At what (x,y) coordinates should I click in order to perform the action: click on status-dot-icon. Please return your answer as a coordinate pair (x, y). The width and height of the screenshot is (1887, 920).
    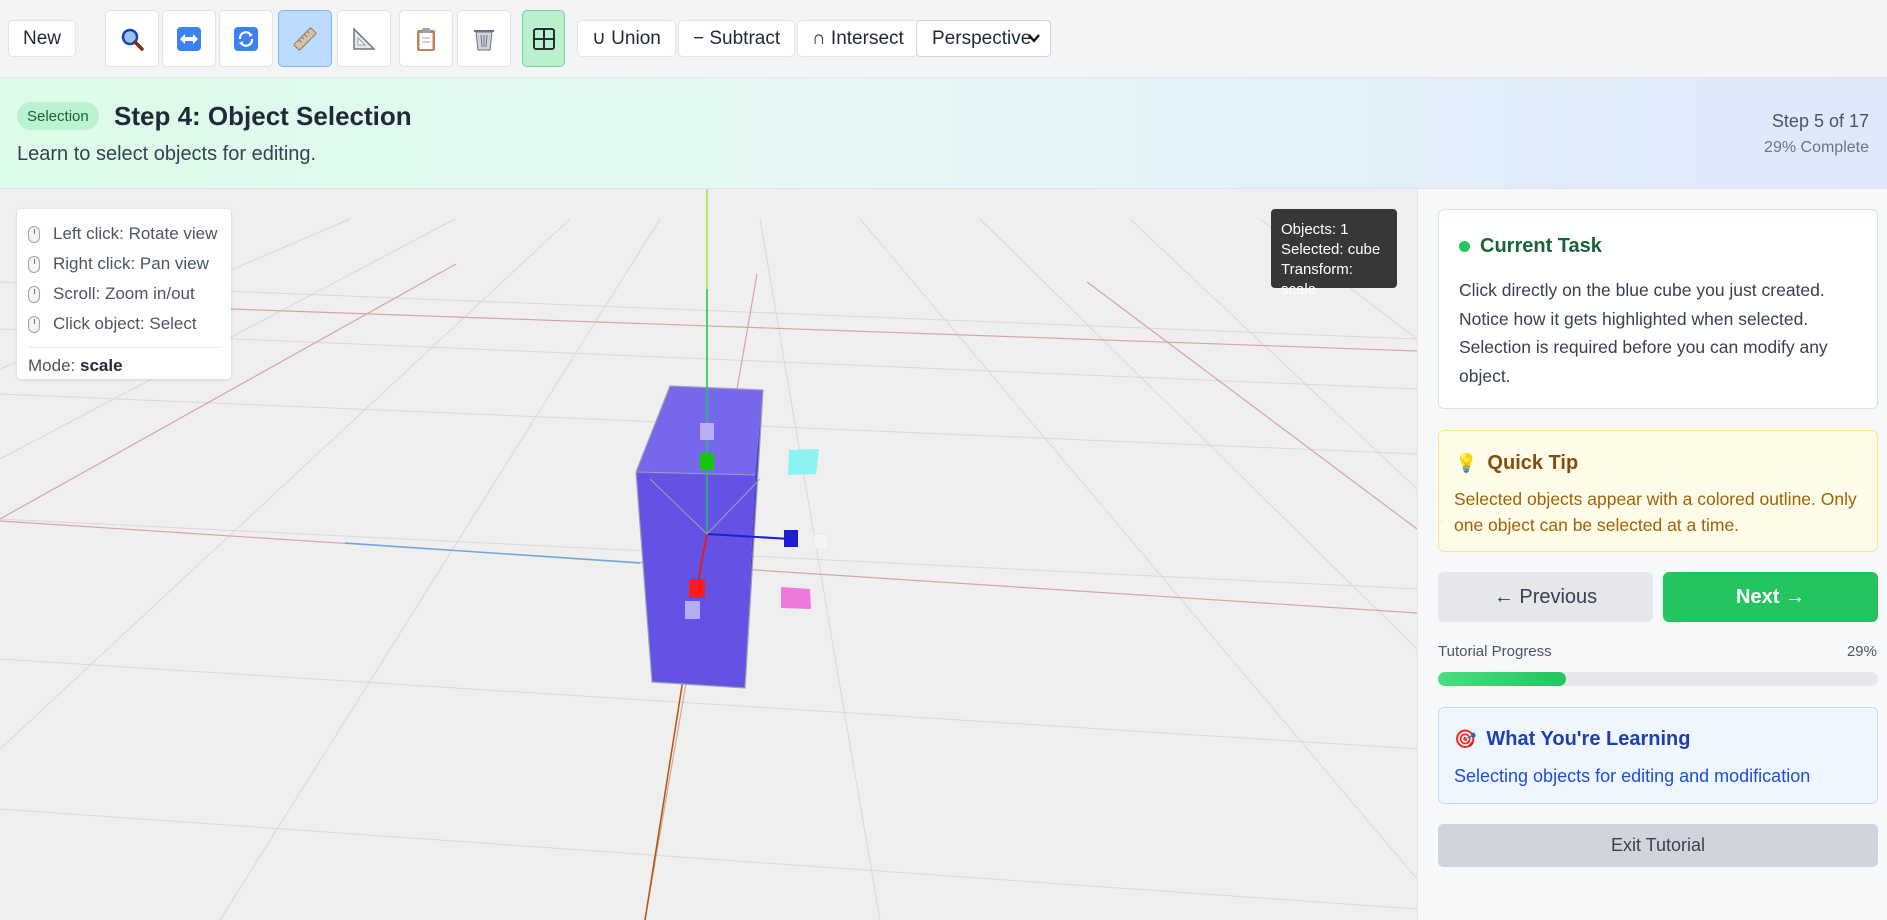
    Looking at the image, I should click on (1464, 246).